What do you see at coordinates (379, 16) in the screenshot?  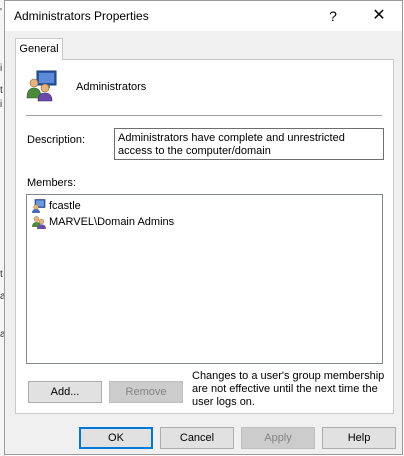 I see `close-icon: ✕` at bounding box center [379, 16].